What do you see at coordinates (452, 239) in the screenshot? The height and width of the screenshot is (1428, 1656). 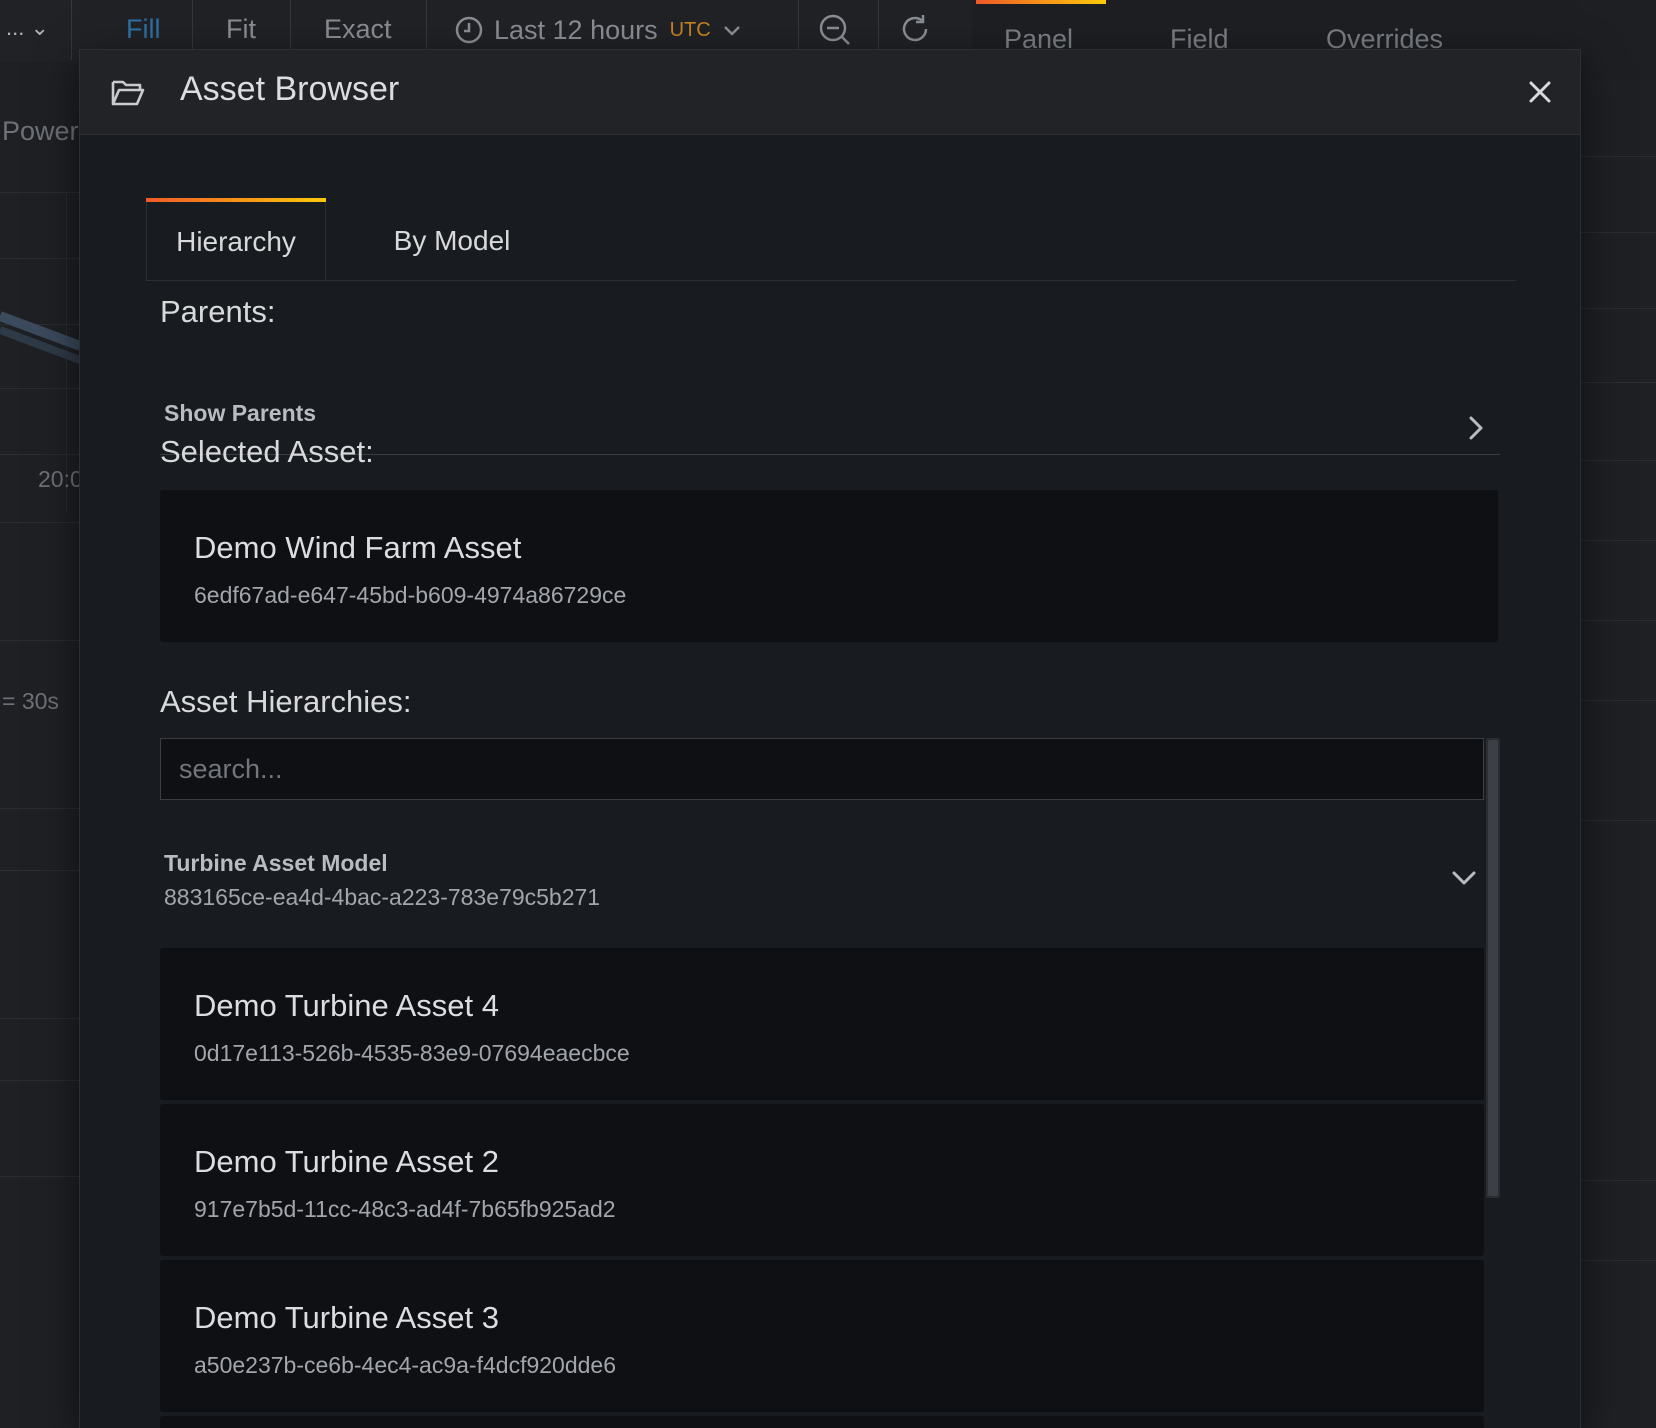 I see `tab-by-model: By Model` at bounding box center [452, 239].